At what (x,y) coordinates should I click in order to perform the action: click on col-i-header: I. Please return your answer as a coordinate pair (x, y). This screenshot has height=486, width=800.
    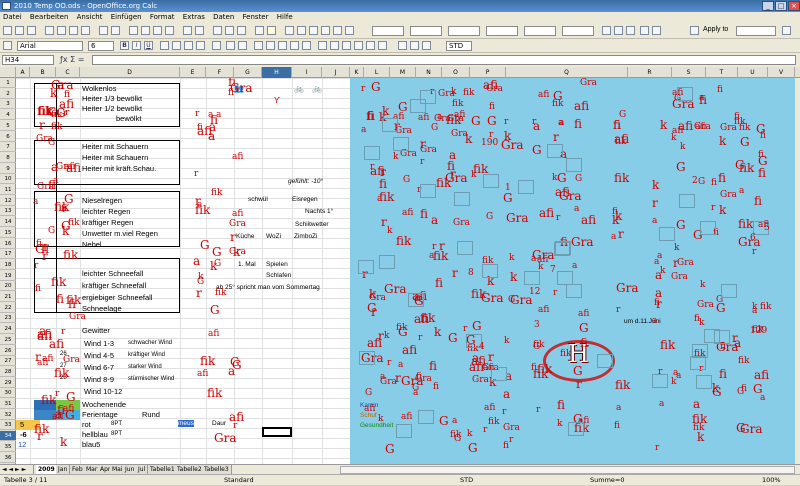
    Looking at the image, I should click on (307, 72).